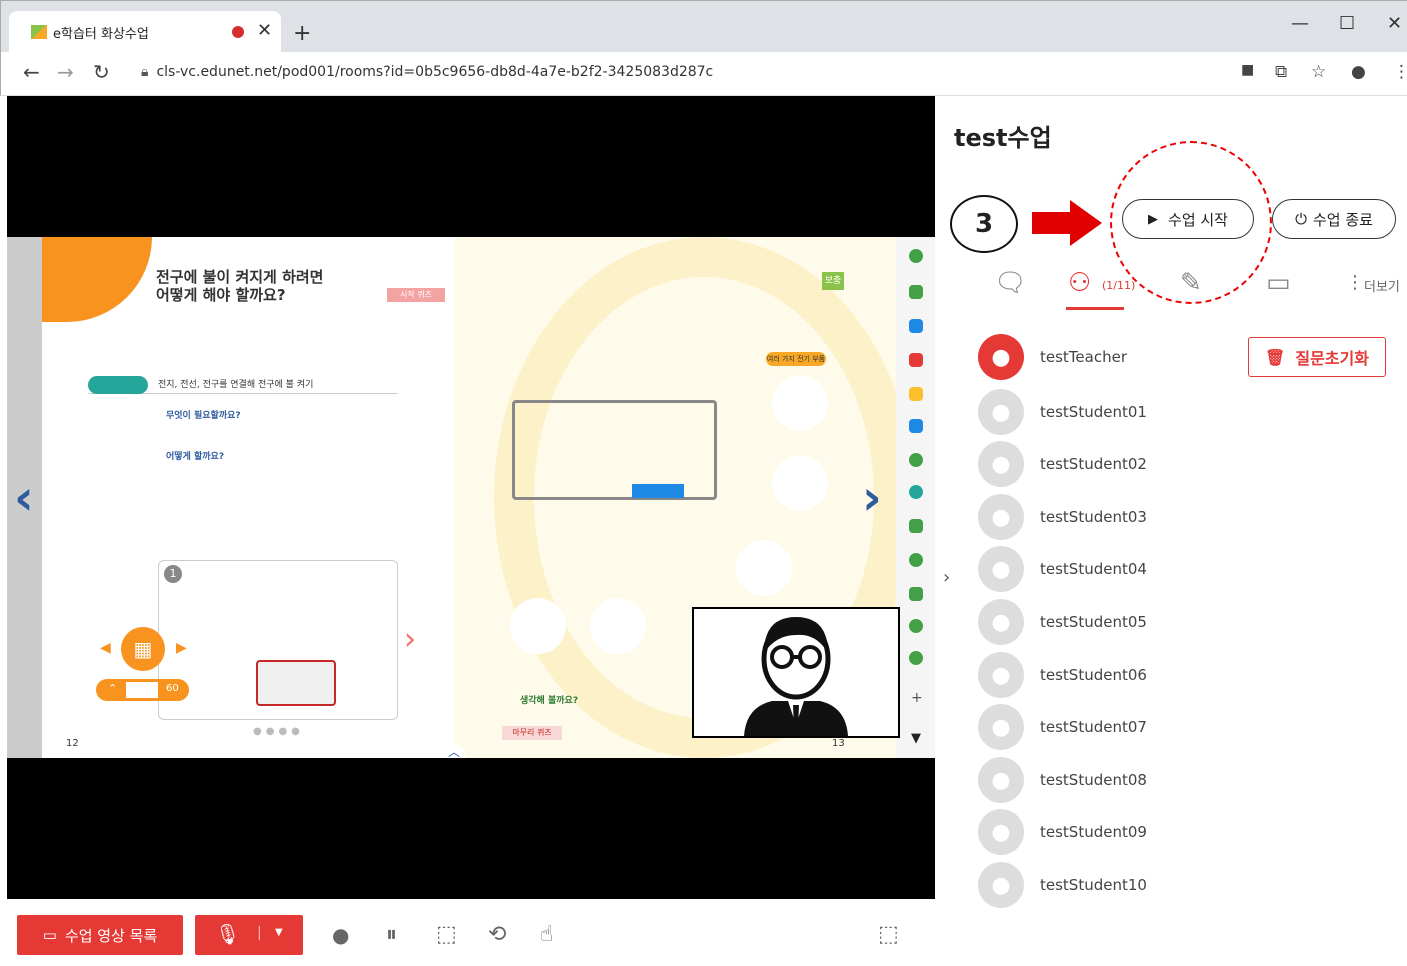 The width and height of the screenshot is (1407, 966). Describe the element at coordinates (249, 935) in the screenshot. I see `microphone-button: 🎙︎ | ▼` at that location.